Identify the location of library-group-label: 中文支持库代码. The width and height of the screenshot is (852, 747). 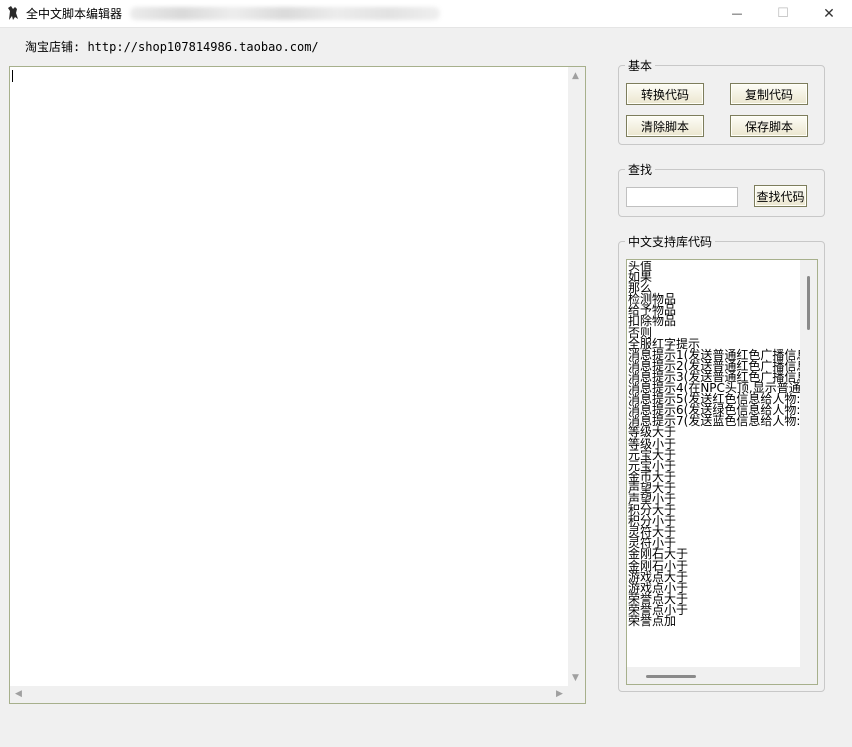
(670, 241).